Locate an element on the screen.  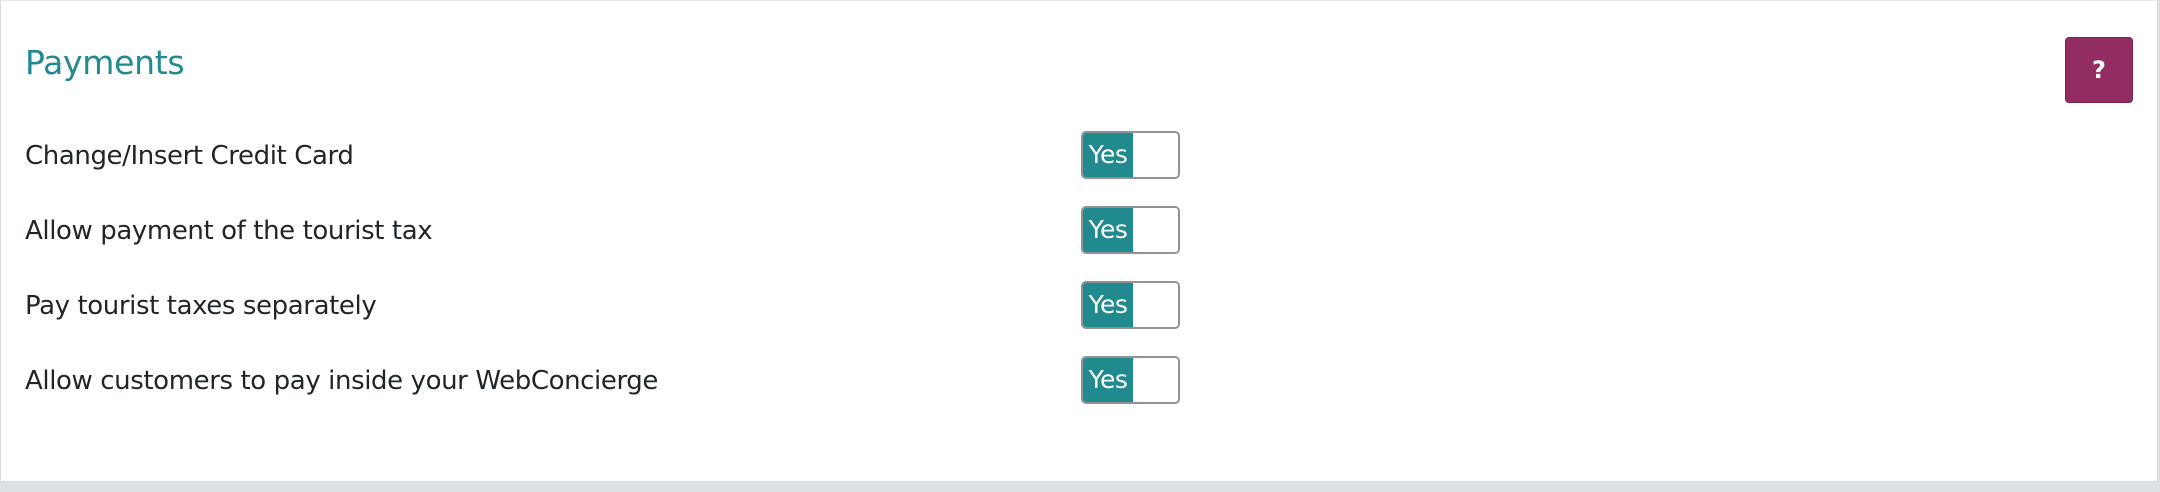
setting-row-tourist-tax-payment: Allow payment of the tourist tax Yes is located at coordinates (1079, 231).